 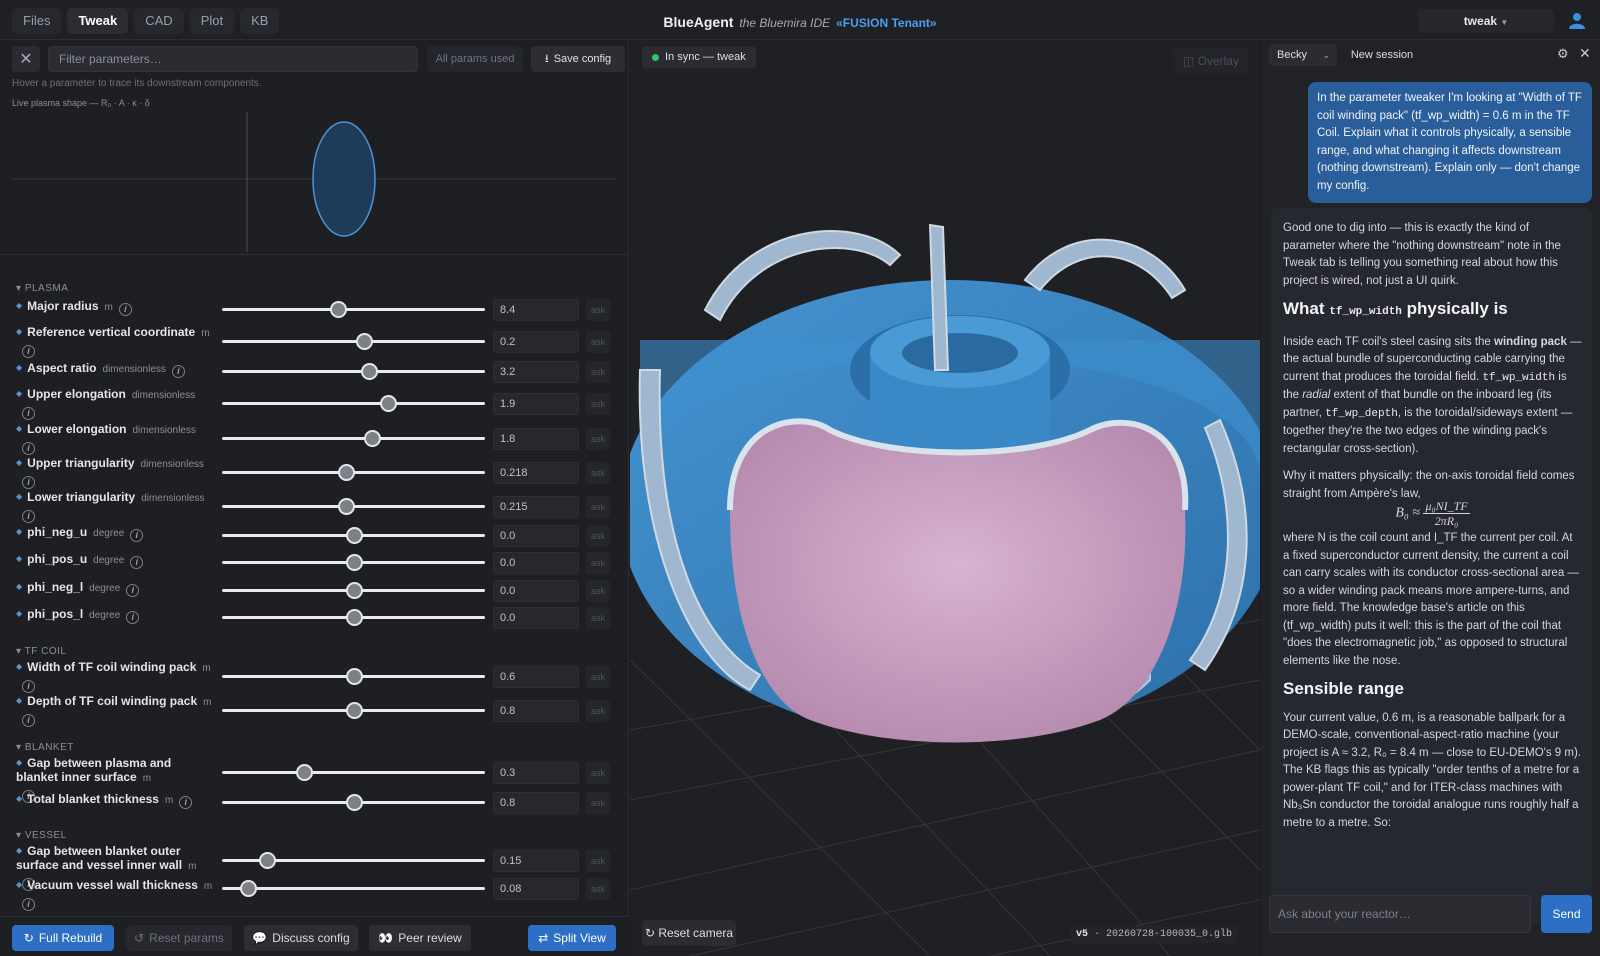 What do you see at coordinates (536, 507) in the screenshot?
I see `param-value-input: 0.215` at bounding box center [536, 507].